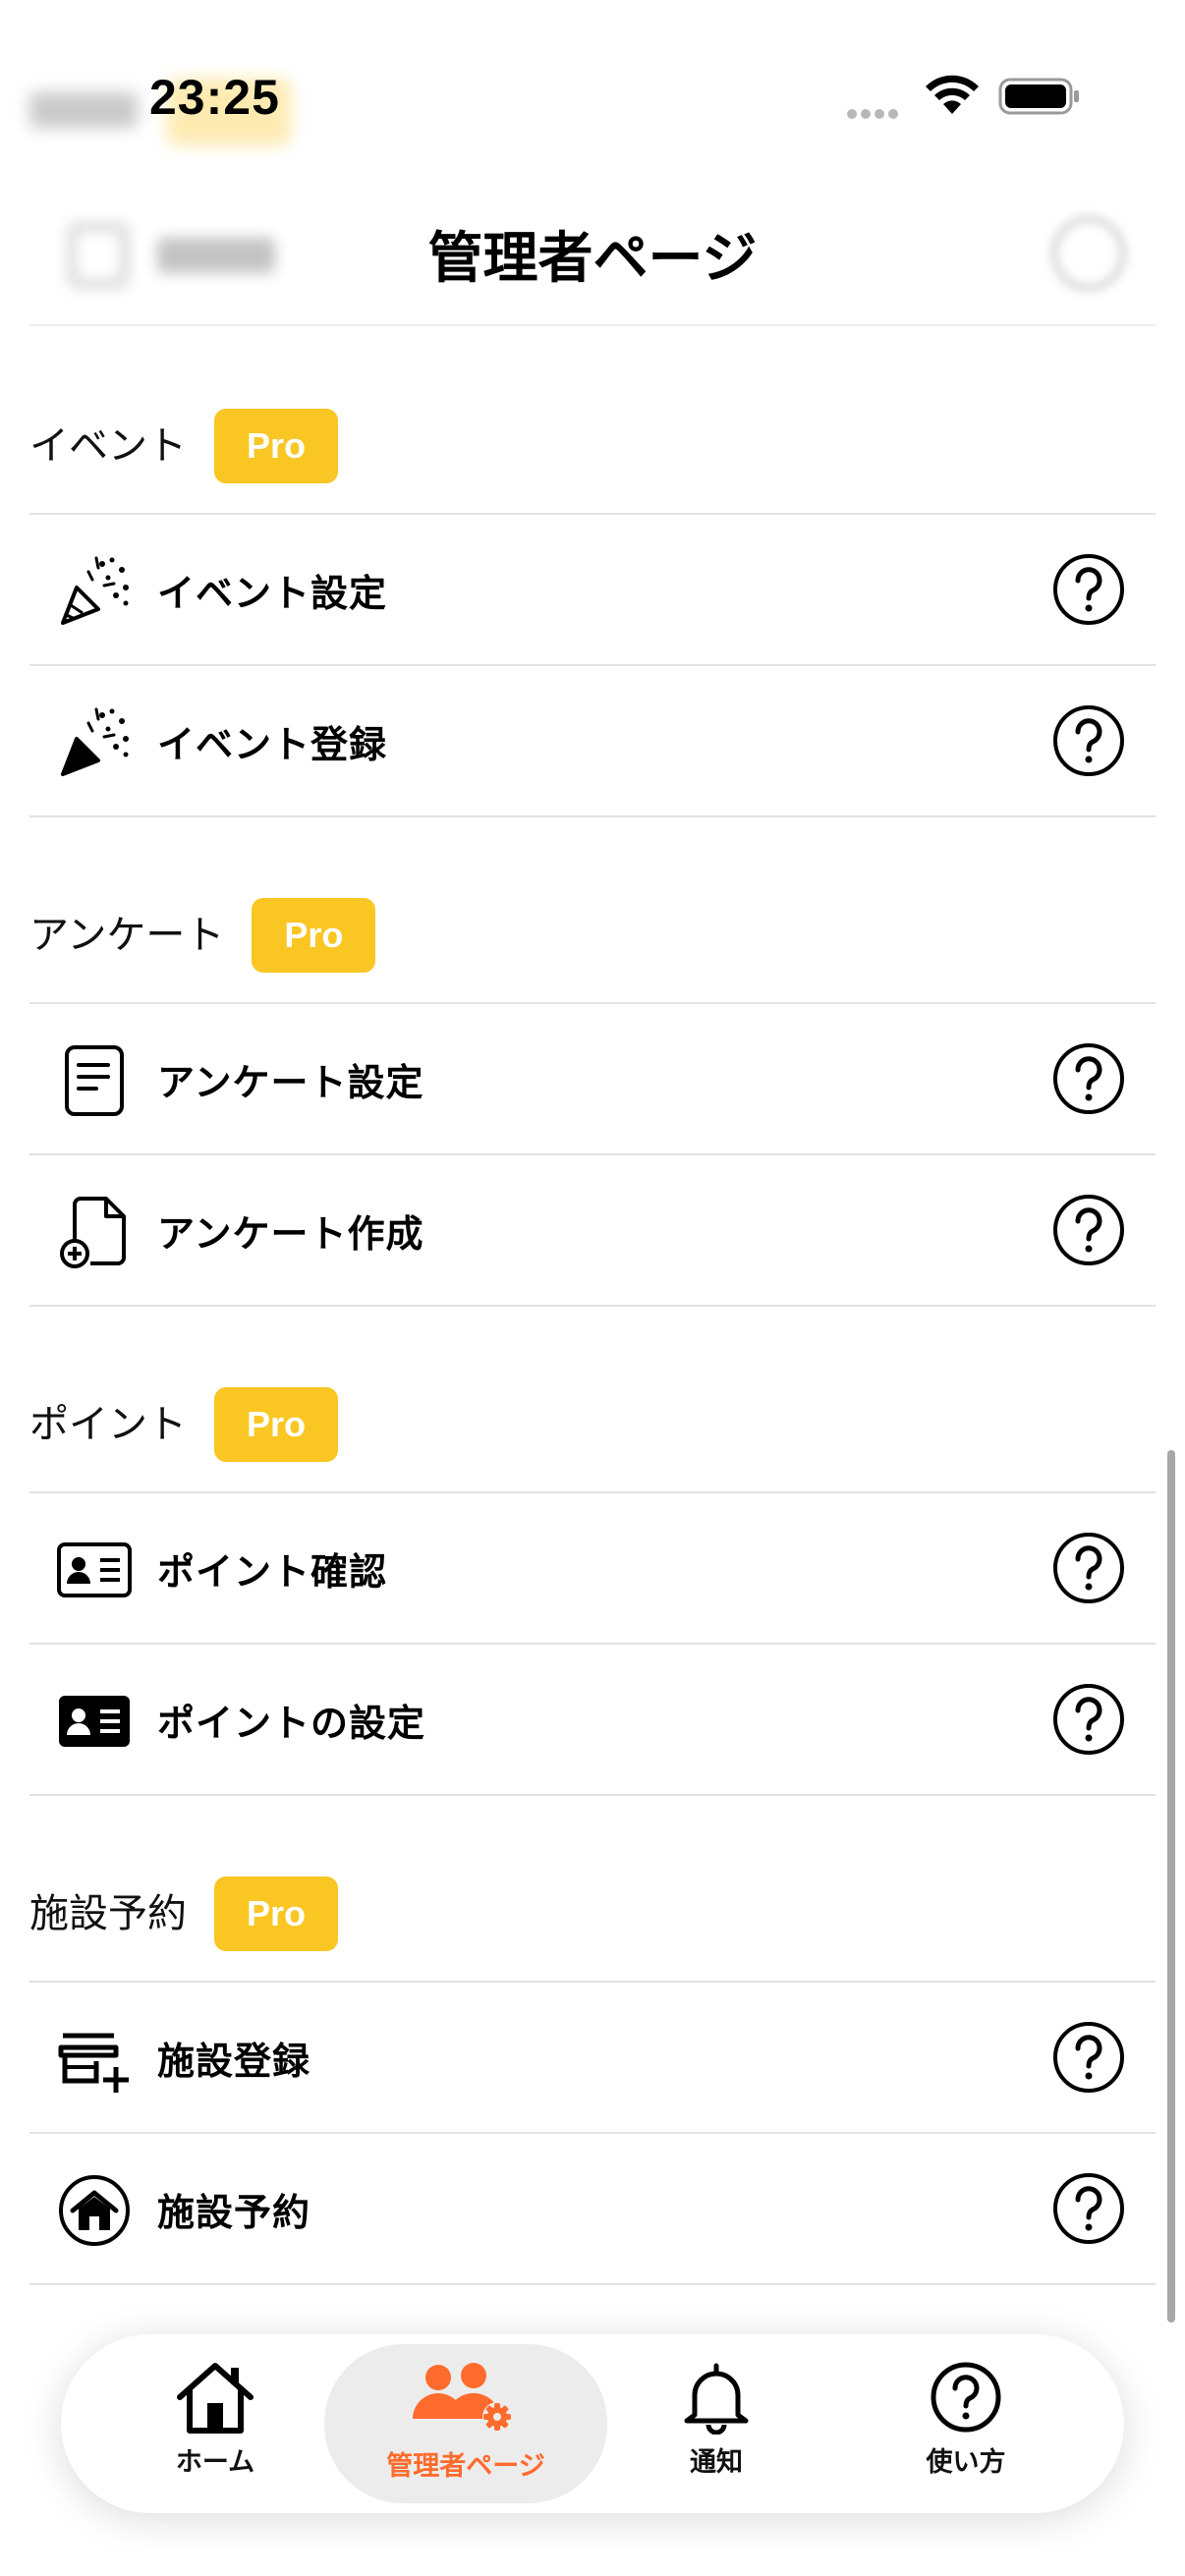  I want to click on list-item-point-check: ポイント確認, so click(592, 1569).